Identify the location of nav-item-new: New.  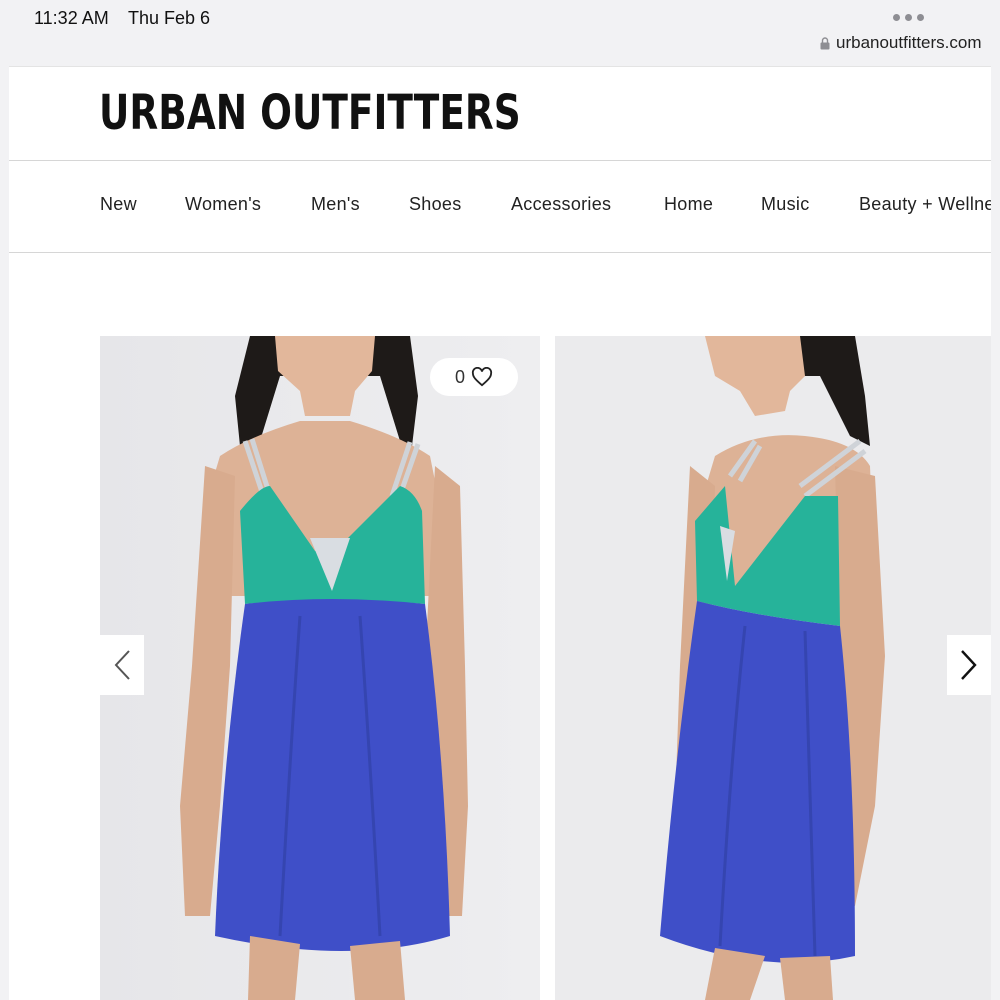
(118, 204).